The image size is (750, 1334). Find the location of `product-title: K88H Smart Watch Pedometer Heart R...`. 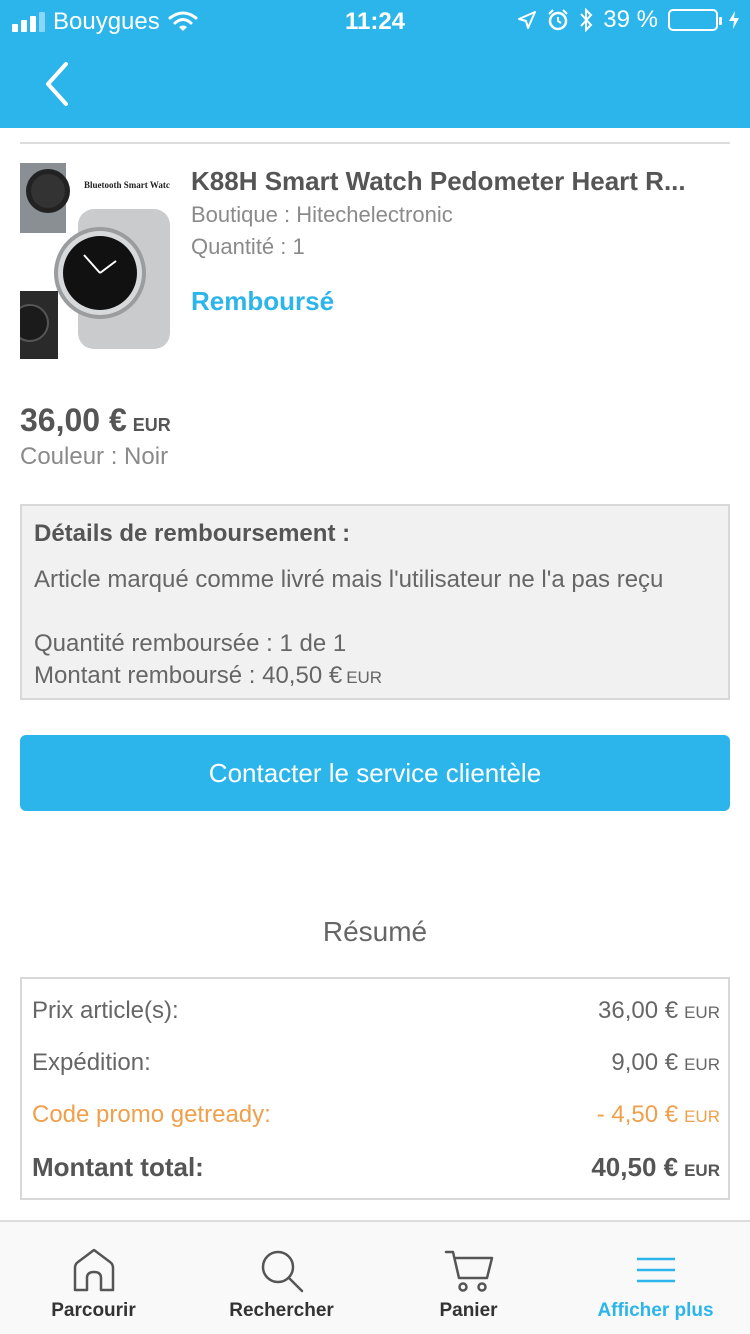

product-title: K88H Smart Watch Pedometer Heart R... is located at coordinates (461, 181).